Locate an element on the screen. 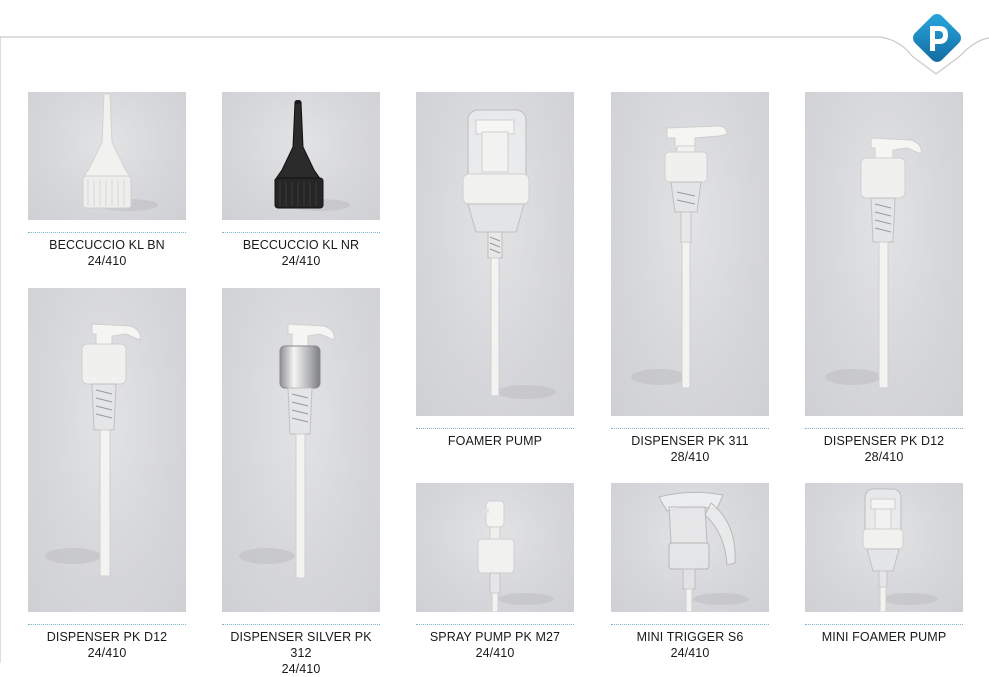  product-card: FOAMER PUMP is located at coordinates (495, 270).